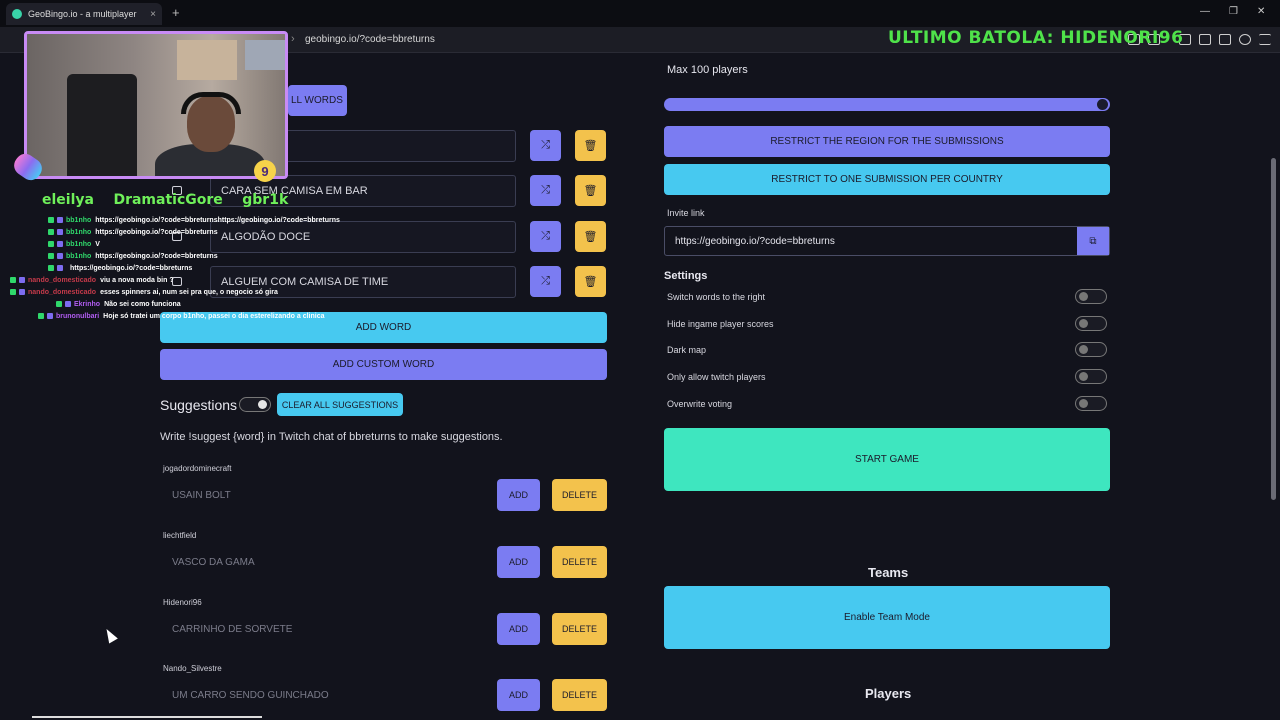 Image resolution: width=1280 pixels, height=720 pixels. I want to click on enable-team-mode-button: Enable Team Mode, so click(887, 617).